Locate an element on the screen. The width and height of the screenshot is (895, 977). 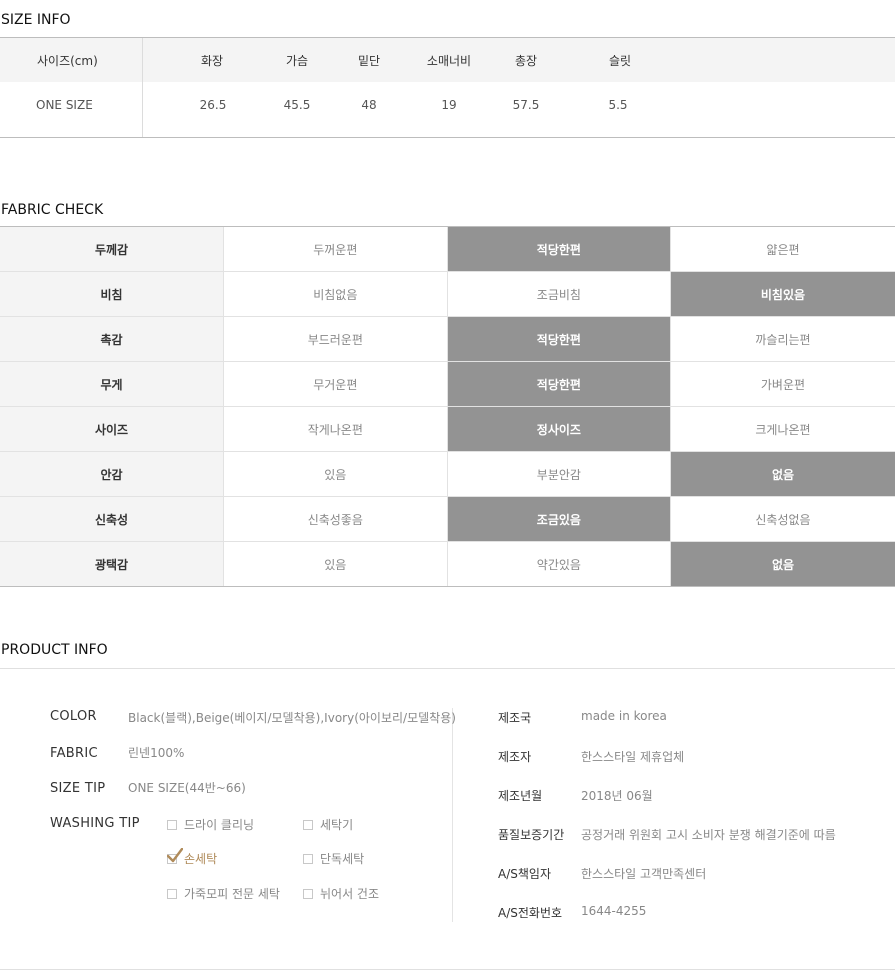
size-header-sleeve: 화장 is located at coordinates (212, 61).